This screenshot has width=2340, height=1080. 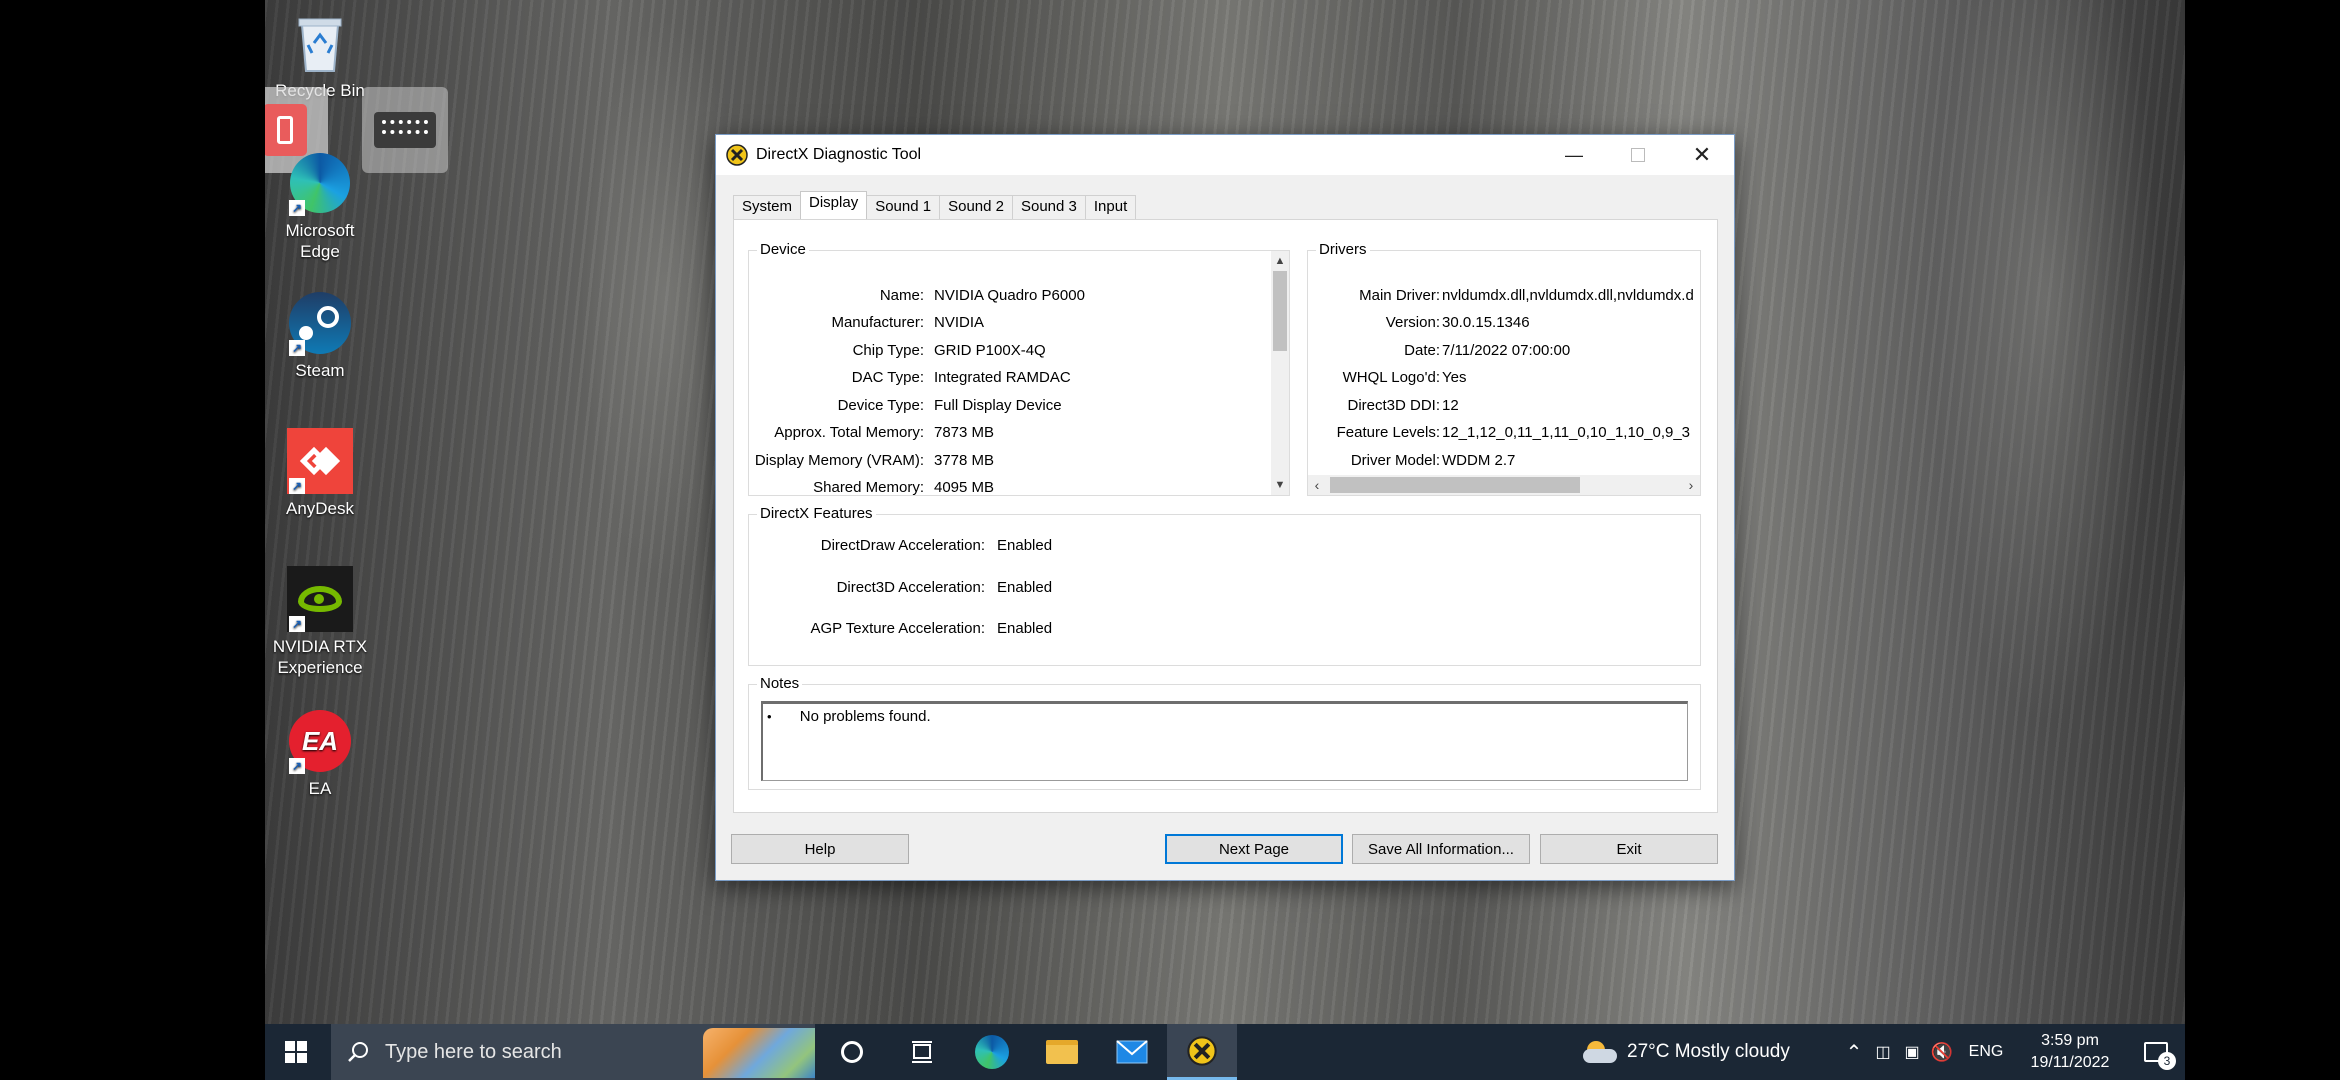 I want to click on cortana-icon, so click(x=852, y=1052).